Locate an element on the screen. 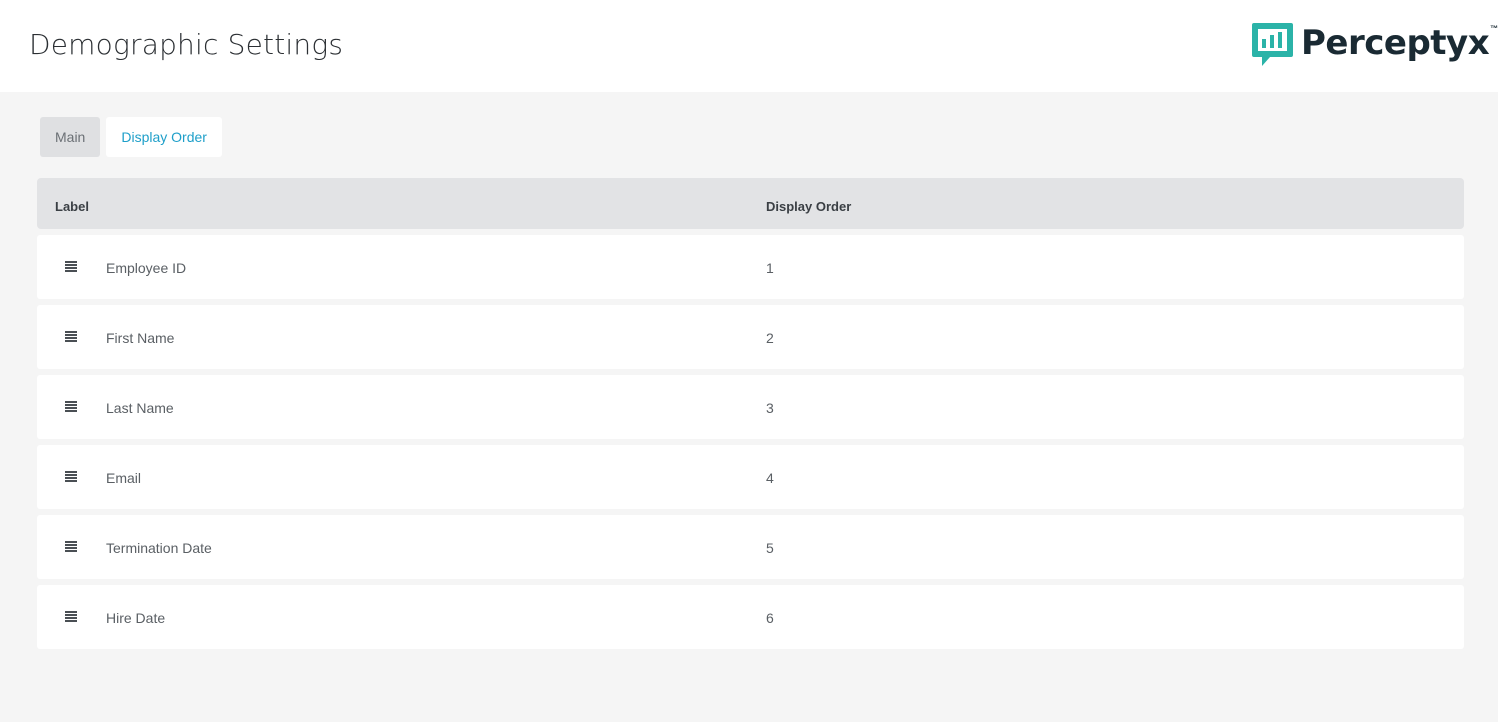 This screenshot has width=1498, height=722. row-label: First Name is located at coordinates (140, 338).